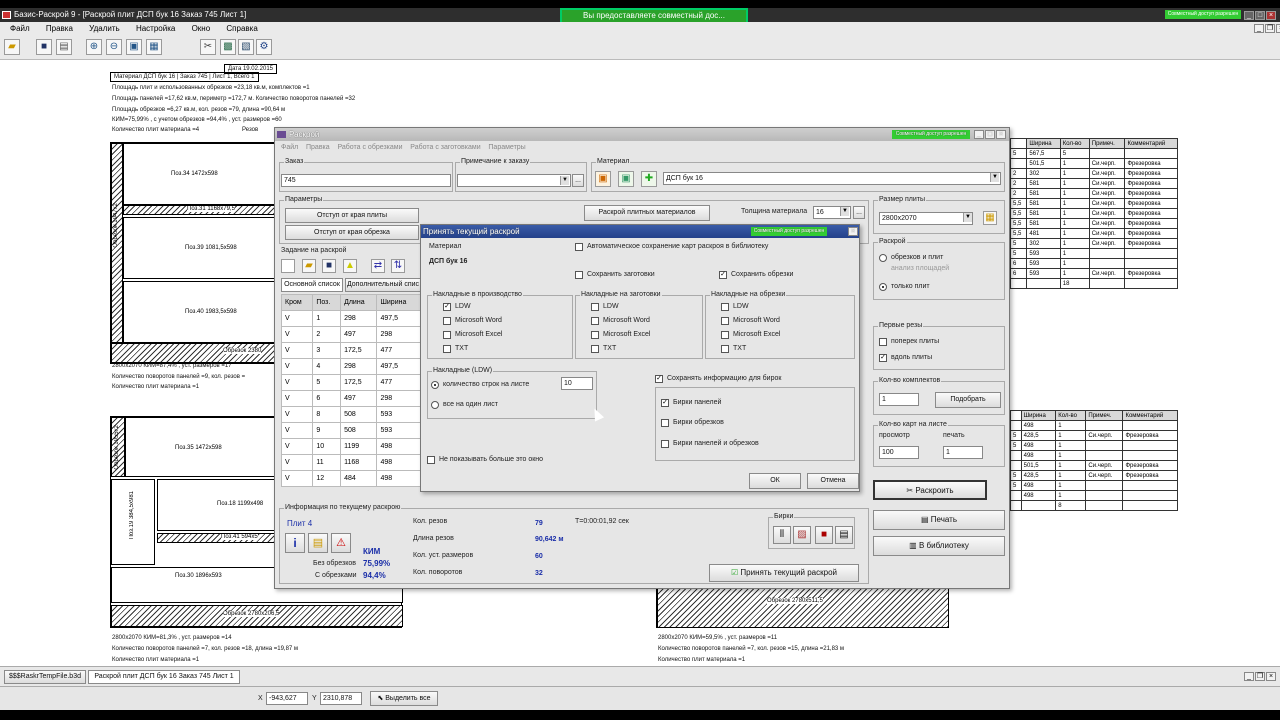  I want to click on kits-input: 1, so click(899, 399).